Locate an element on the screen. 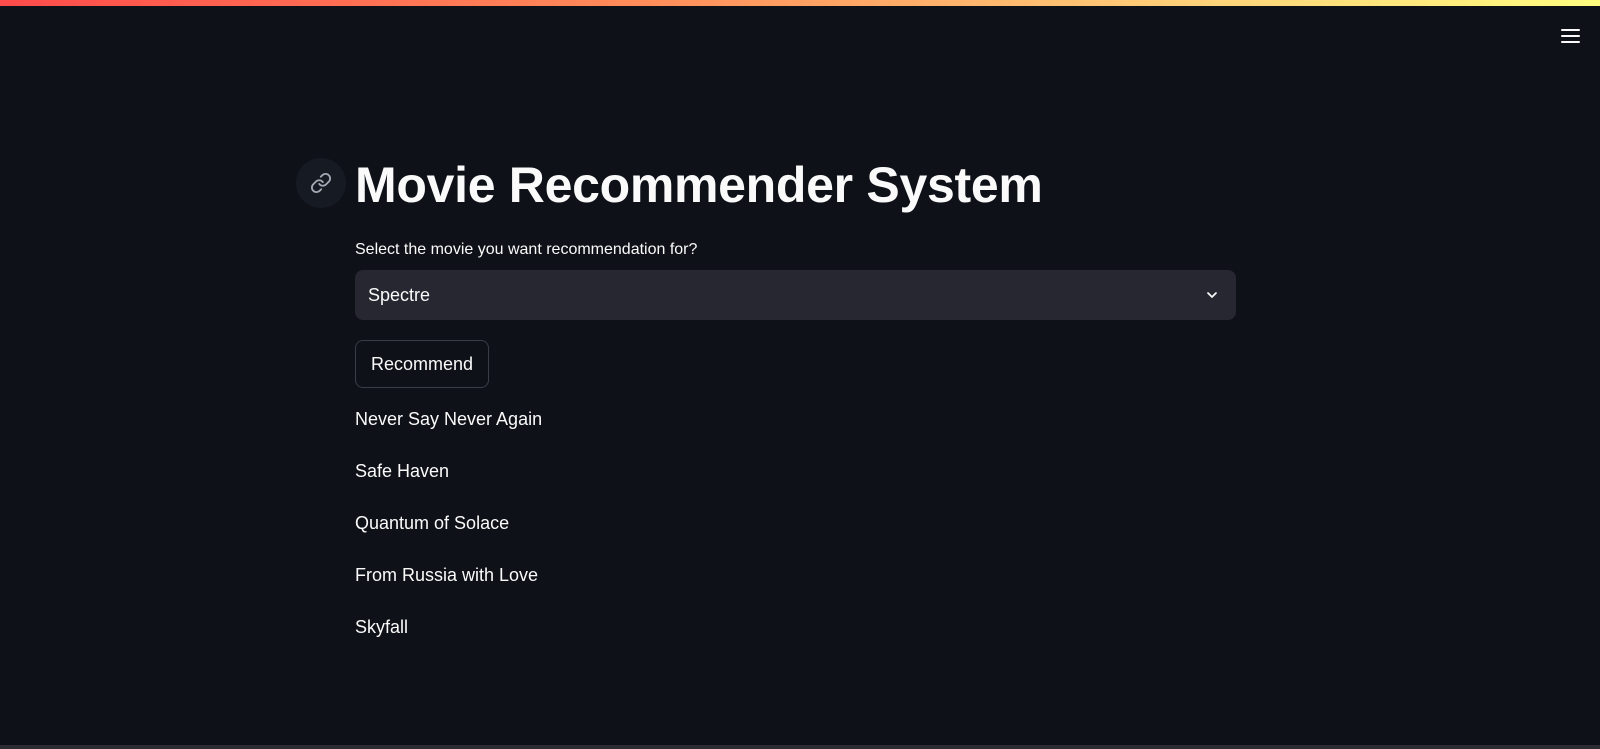 The height and width of the screenshot is (749, 1600). recommend-button: Recommend is located at coordinates (422, 364).